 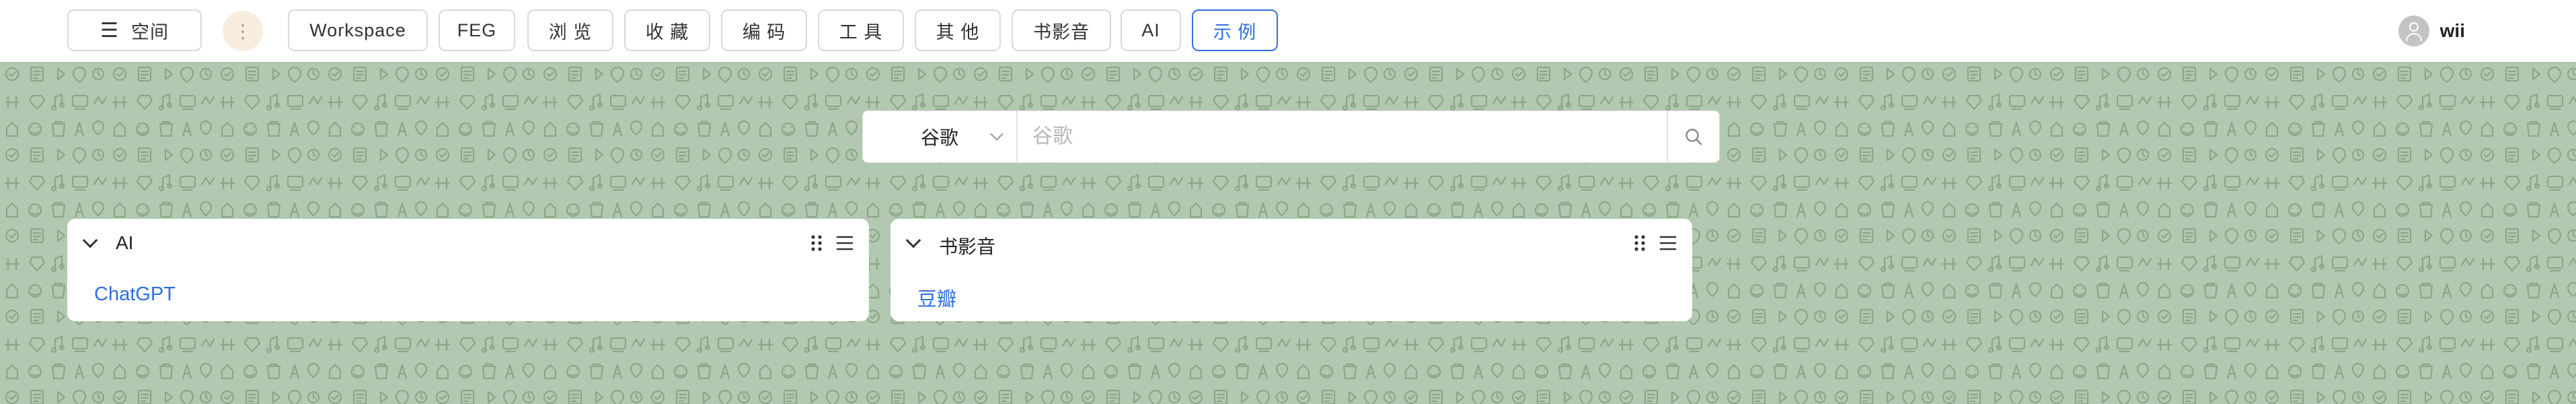 I want to click on tab-favorites: 收 藏, so click(x=667, y=30).